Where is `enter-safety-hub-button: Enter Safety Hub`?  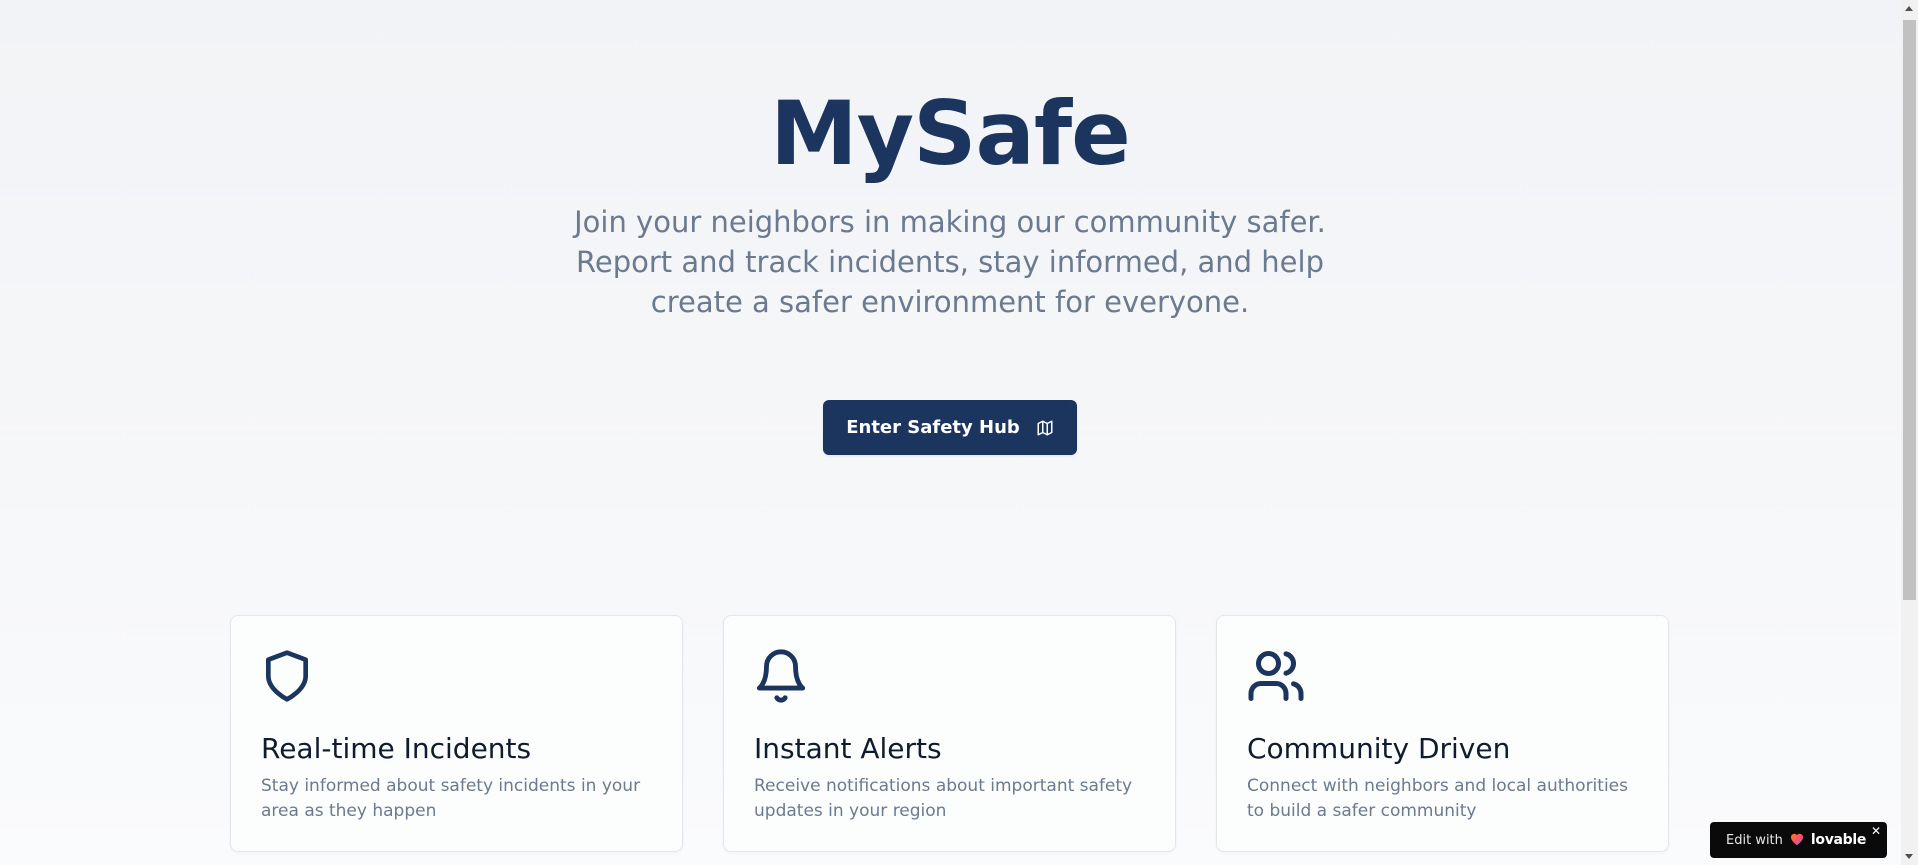
enter-safety-hub-button: Enter Safety Hub is located at coordinates (950, 427).